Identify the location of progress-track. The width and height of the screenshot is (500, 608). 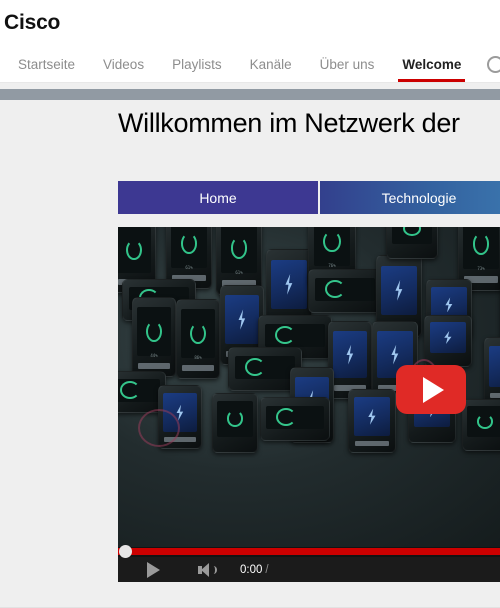
(309, 551).